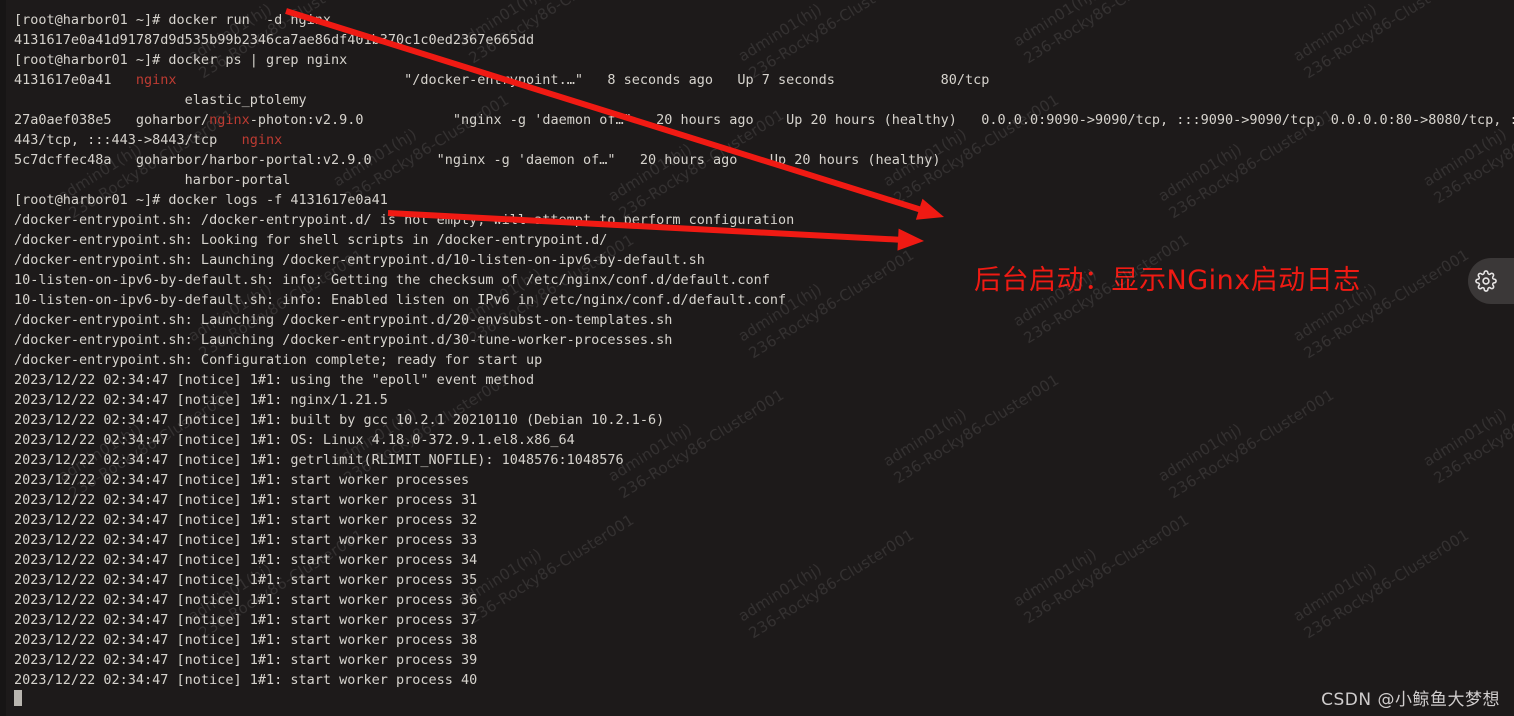 This screenshot has width=1514, height=716. I want to click on terminal-line: 443/tcp, :::443->8443/tcp nginx, so click(148, 140).